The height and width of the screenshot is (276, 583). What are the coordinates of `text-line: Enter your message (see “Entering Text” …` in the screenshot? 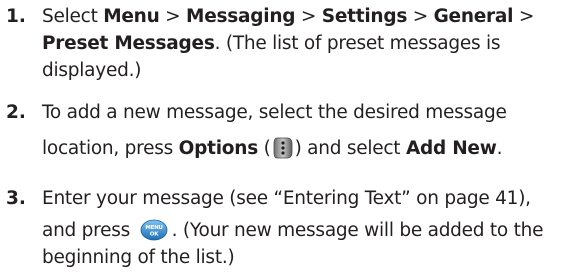 It's located at (286, 198).